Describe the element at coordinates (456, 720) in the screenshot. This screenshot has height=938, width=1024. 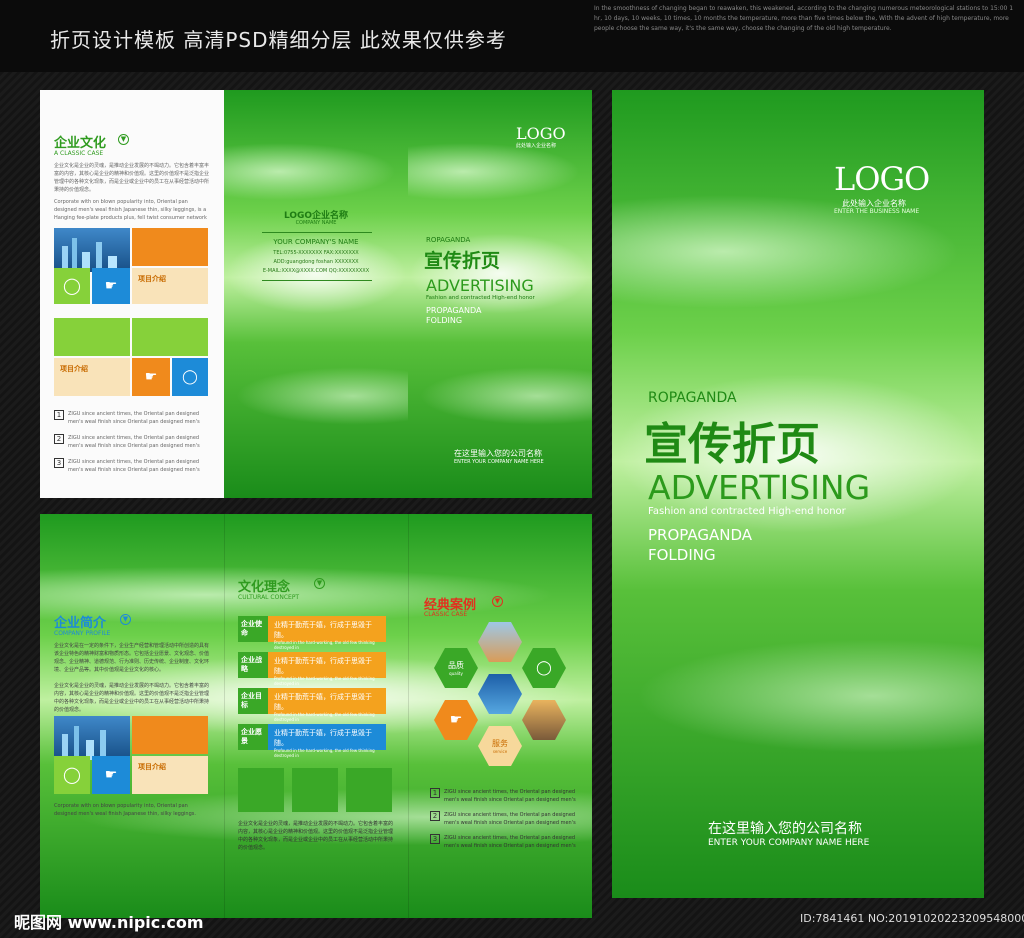
I see `handshake-icon: ☛` at that location.